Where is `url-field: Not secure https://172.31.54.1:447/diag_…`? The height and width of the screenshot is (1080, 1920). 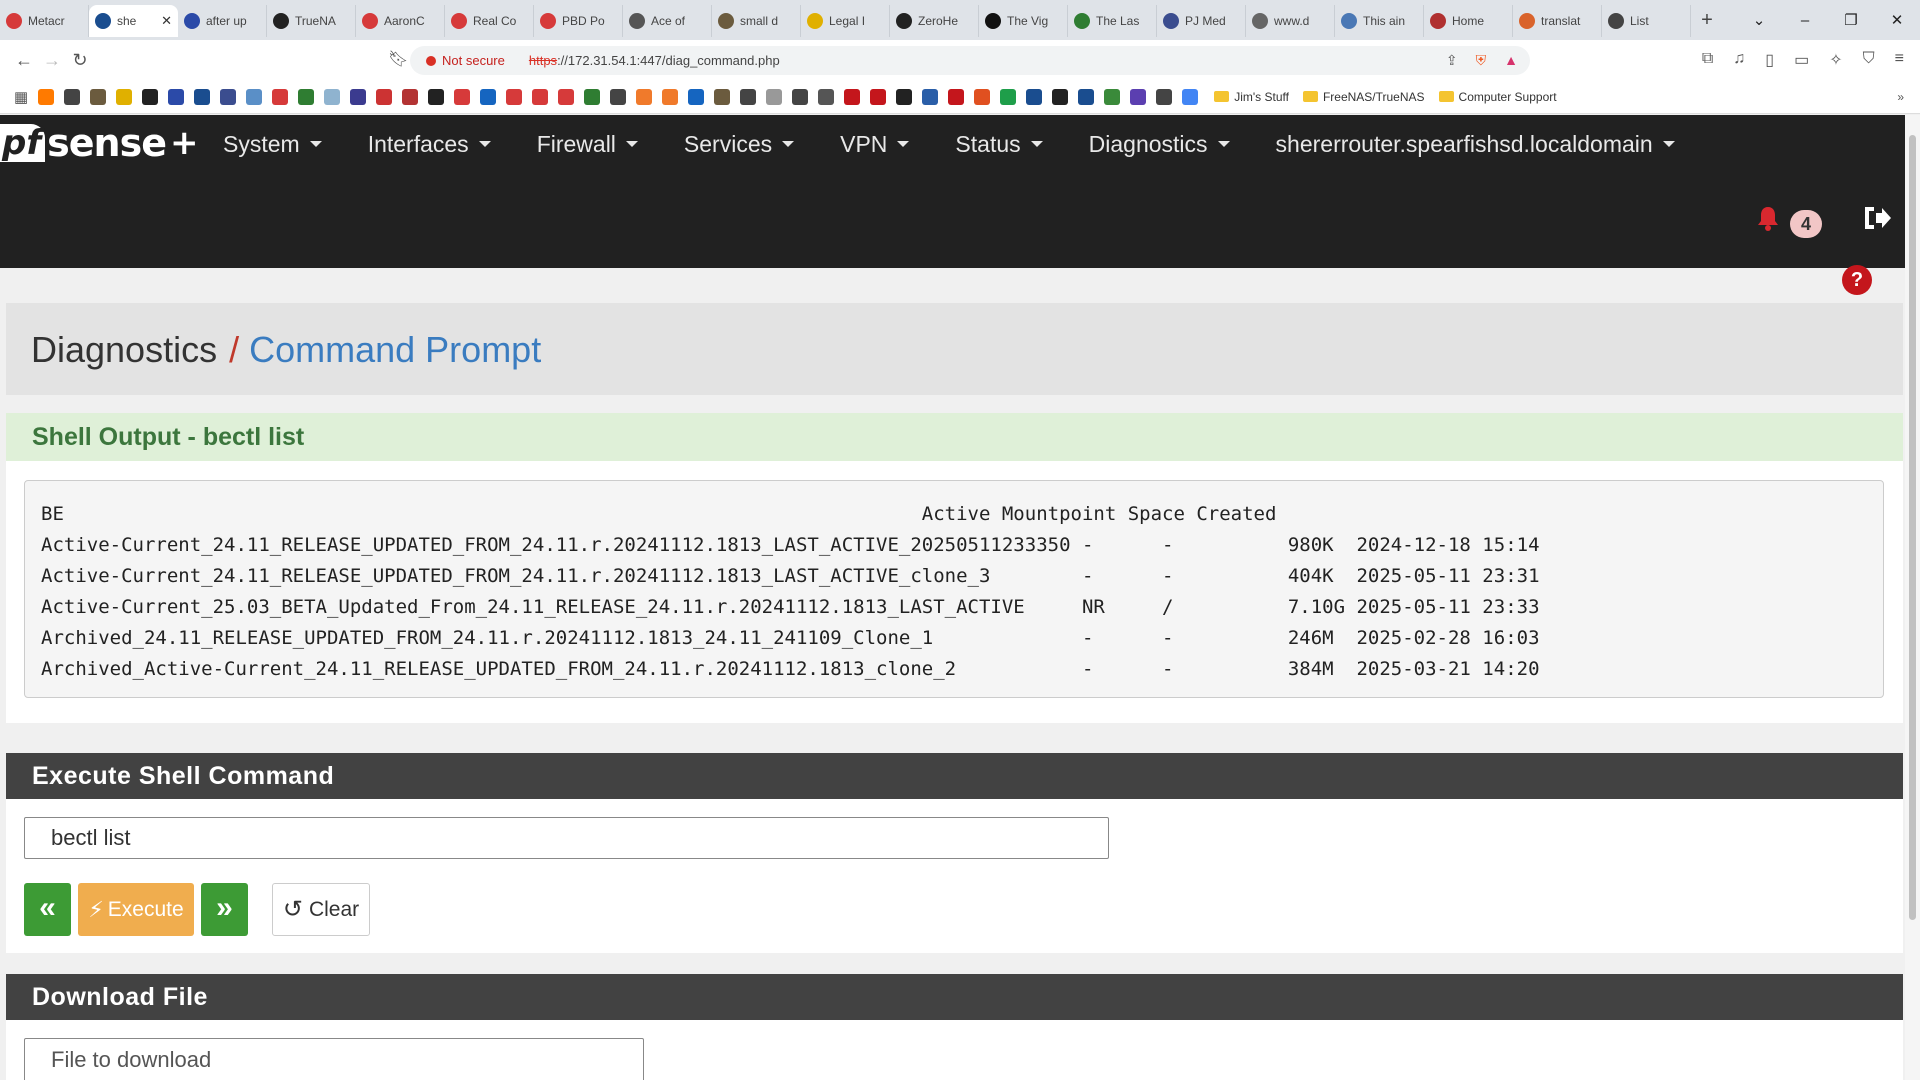
url-field: Not secure https://172.31.54.1:447/diag_… is located at coordinates (970, 60).